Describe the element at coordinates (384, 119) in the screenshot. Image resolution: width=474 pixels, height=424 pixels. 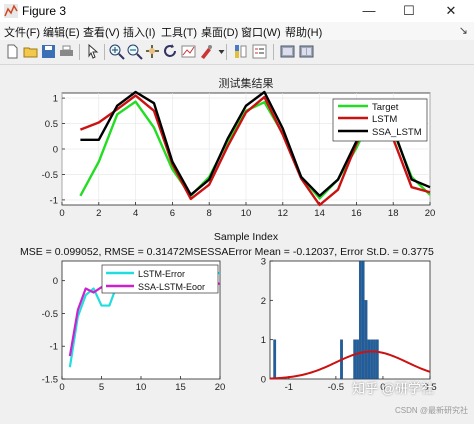
I see `legend-lstm-label: LSTM` at that location.